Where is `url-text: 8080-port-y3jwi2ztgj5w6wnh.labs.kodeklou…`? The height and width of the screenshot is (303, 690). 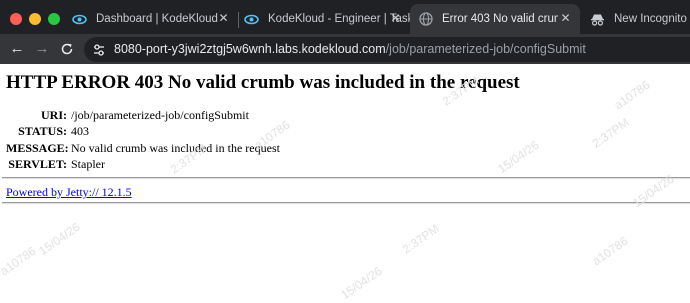
url-text: 8080-port-y3jwi2ztgj5w6wnh.labs.kodeklou… is located at coordinates (350, 49).